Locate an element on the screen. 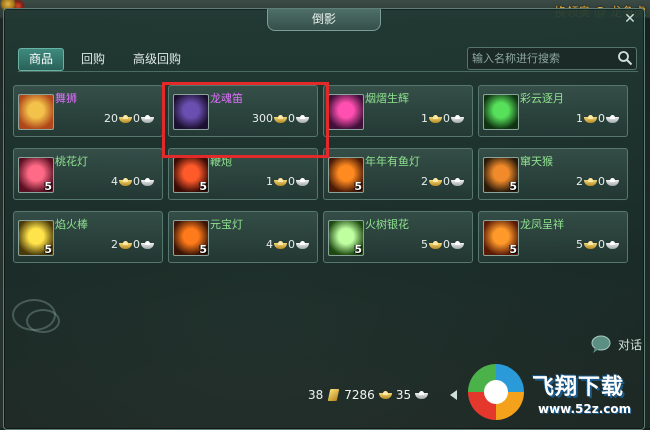  price-value: 20 is located at coordinates (111, 118).